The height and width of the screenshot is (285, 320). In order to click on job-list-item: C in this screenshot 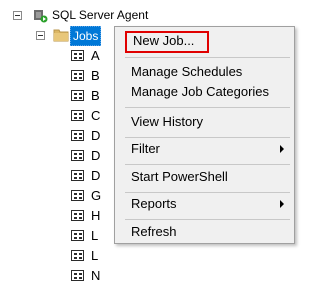, I will do `click(55, 115)`.